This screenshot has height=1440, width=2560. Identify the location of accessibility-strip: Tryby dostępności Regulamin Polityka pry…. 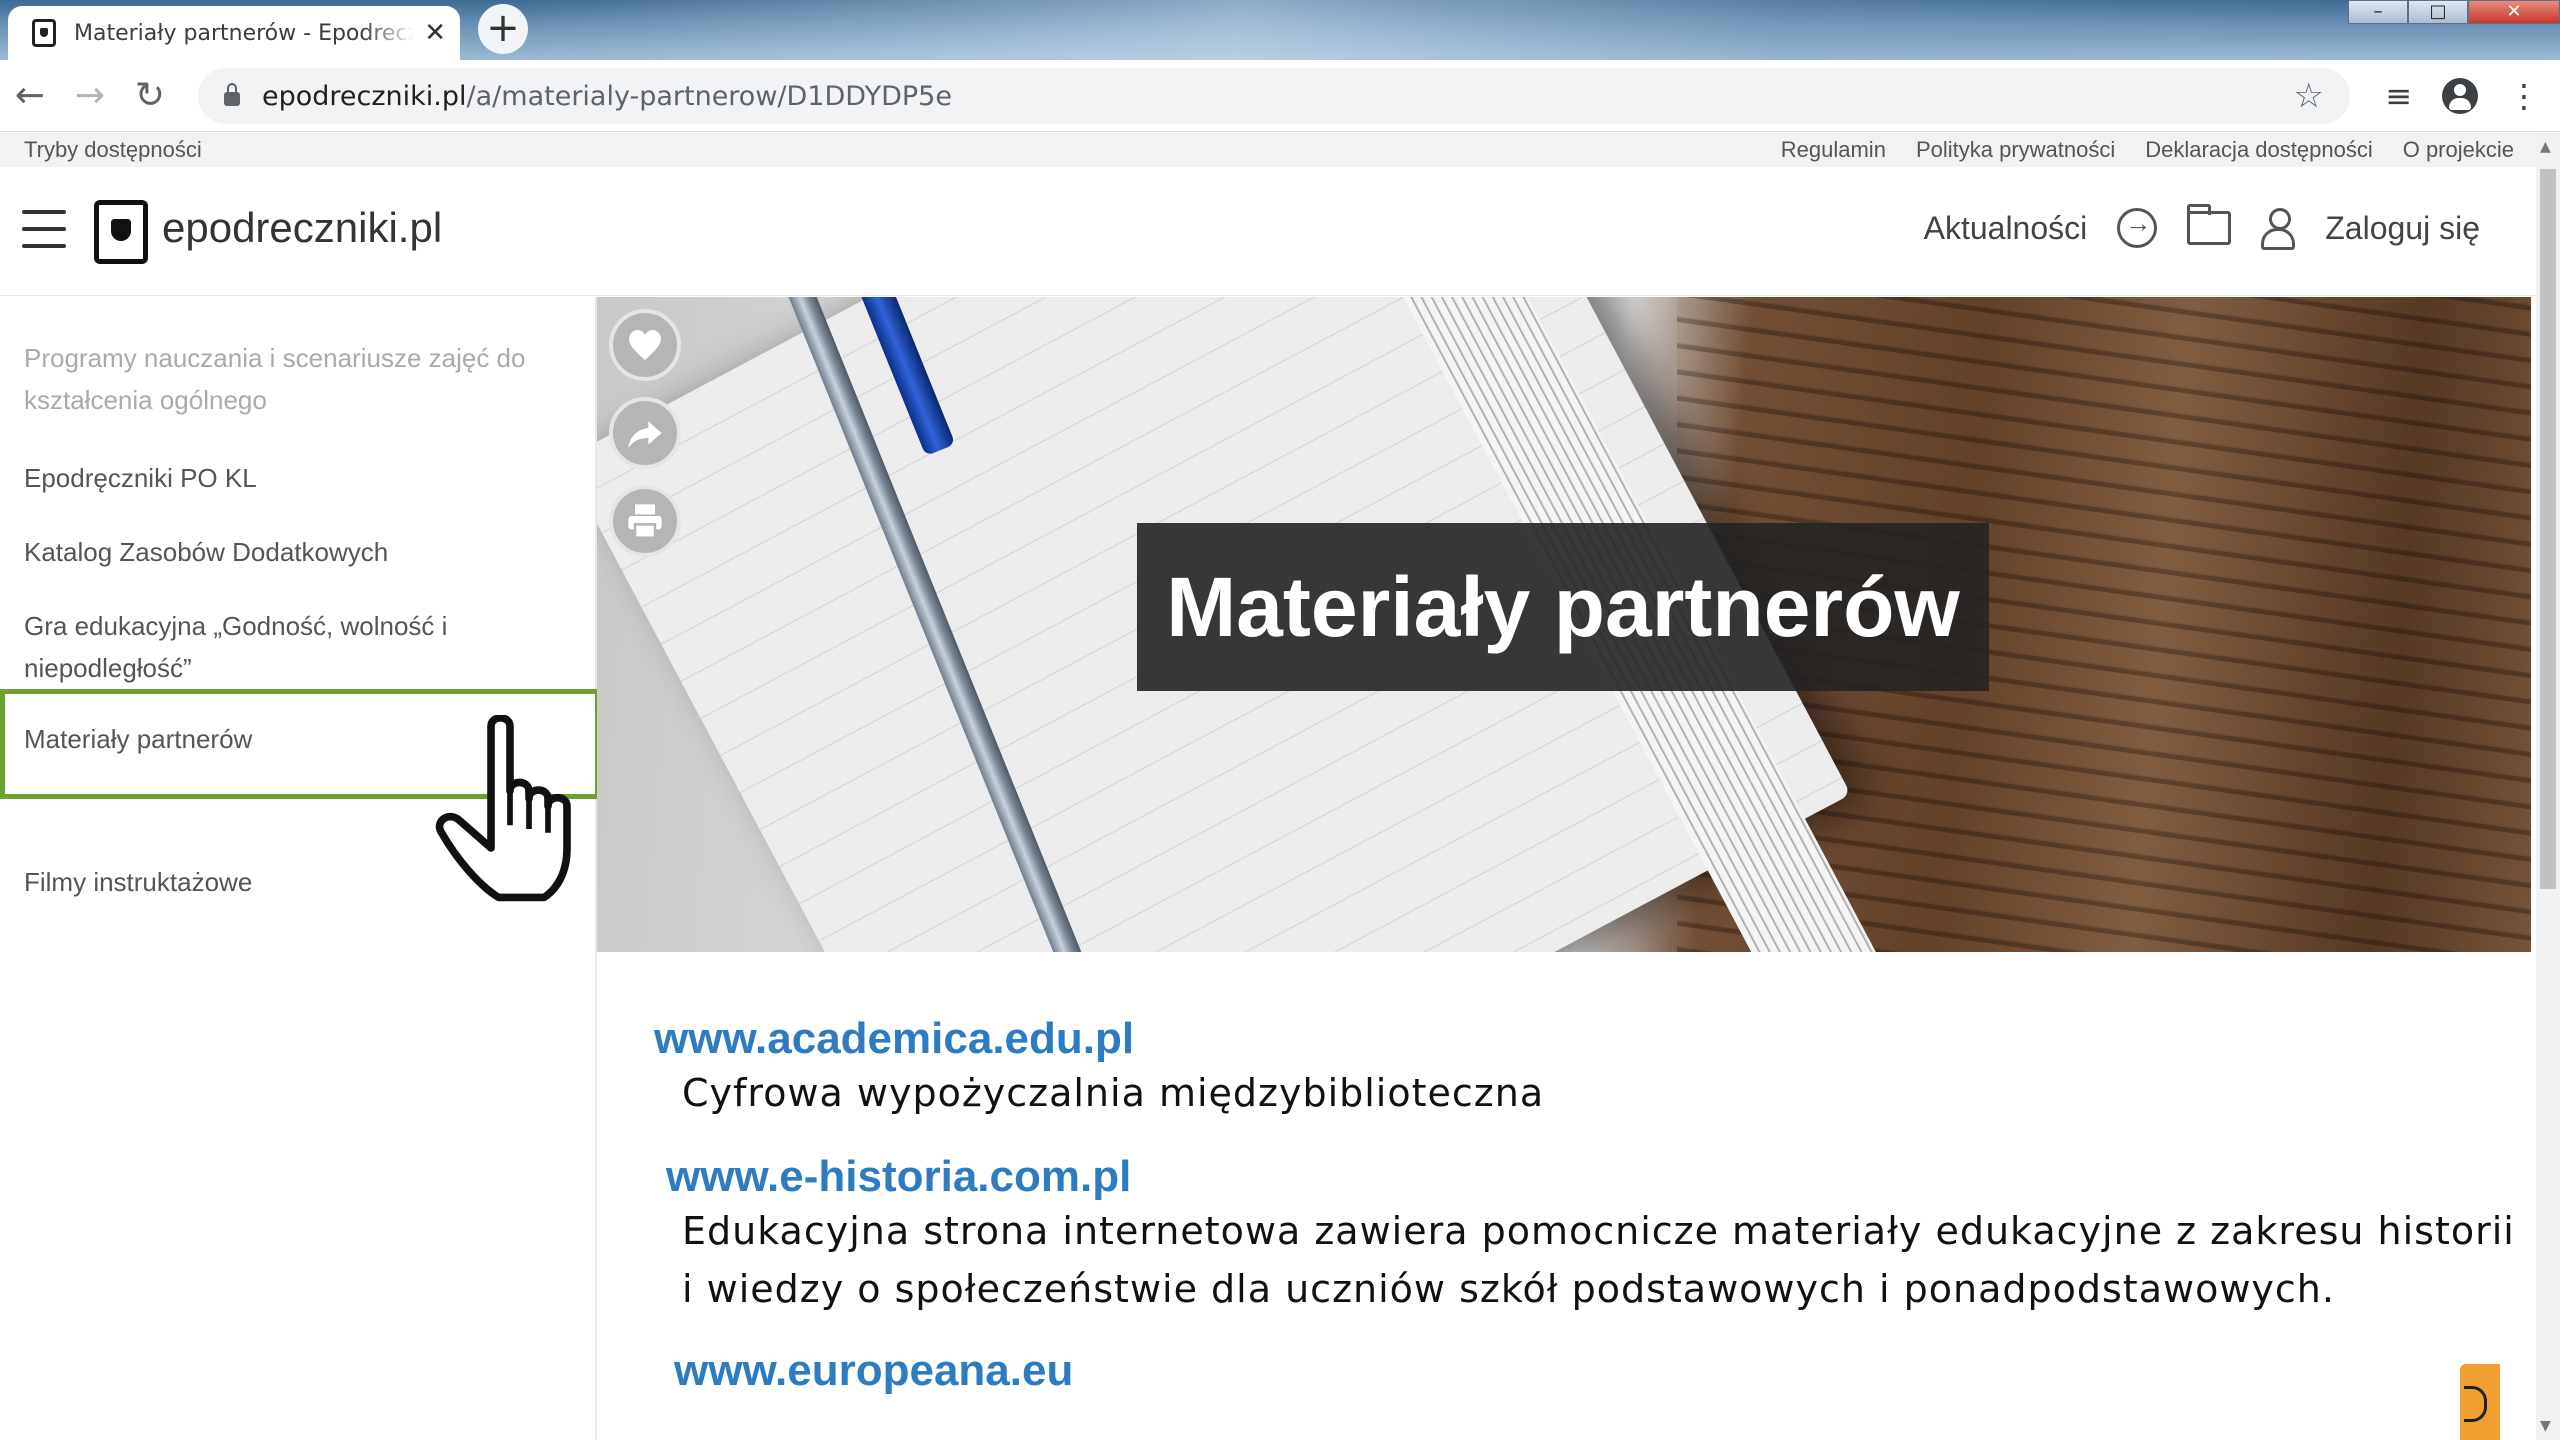
(1280, 150).